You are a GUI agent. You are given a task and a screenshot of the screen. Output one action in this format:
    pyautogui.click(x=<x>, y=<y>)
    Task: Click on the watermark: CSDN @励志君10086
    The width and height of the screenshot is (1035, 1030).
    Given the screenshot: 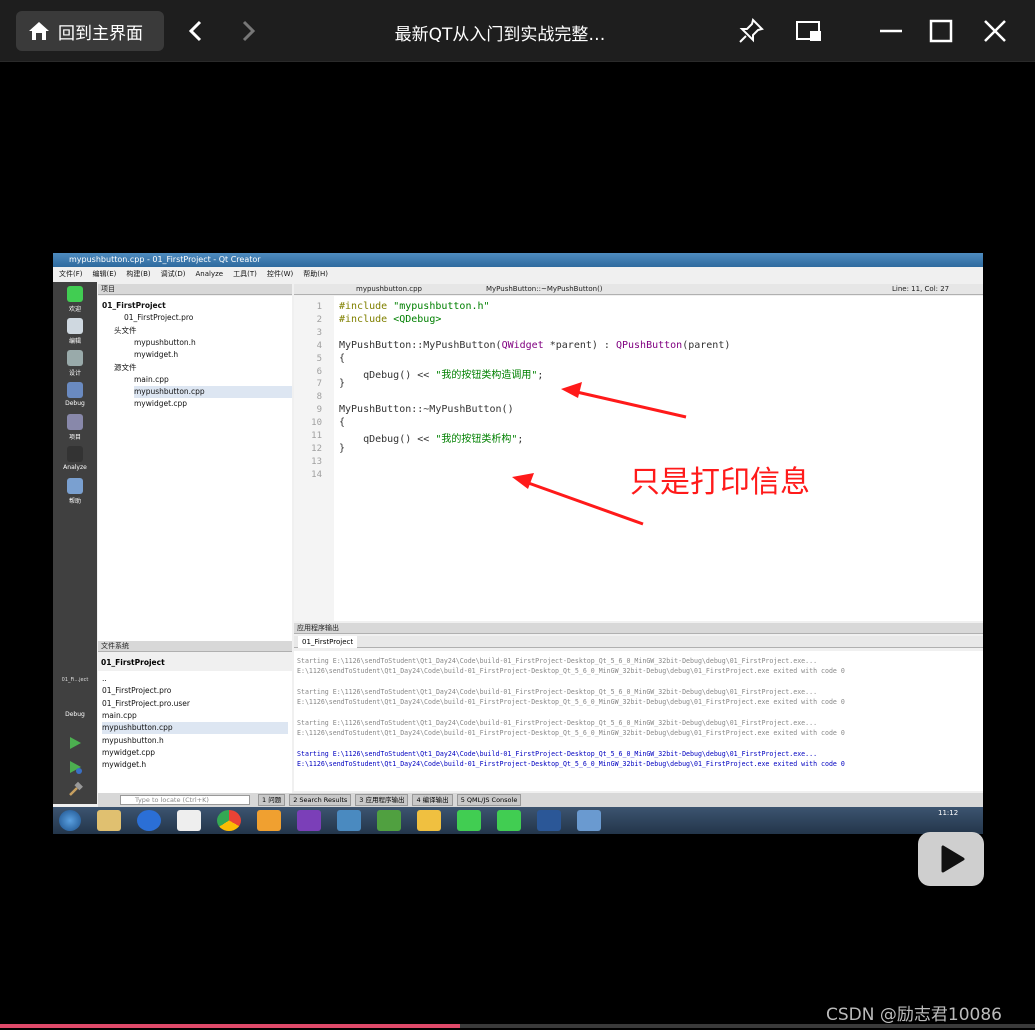 What is the action you would take?
    pyautogui.click(x=914, y=1015)
    